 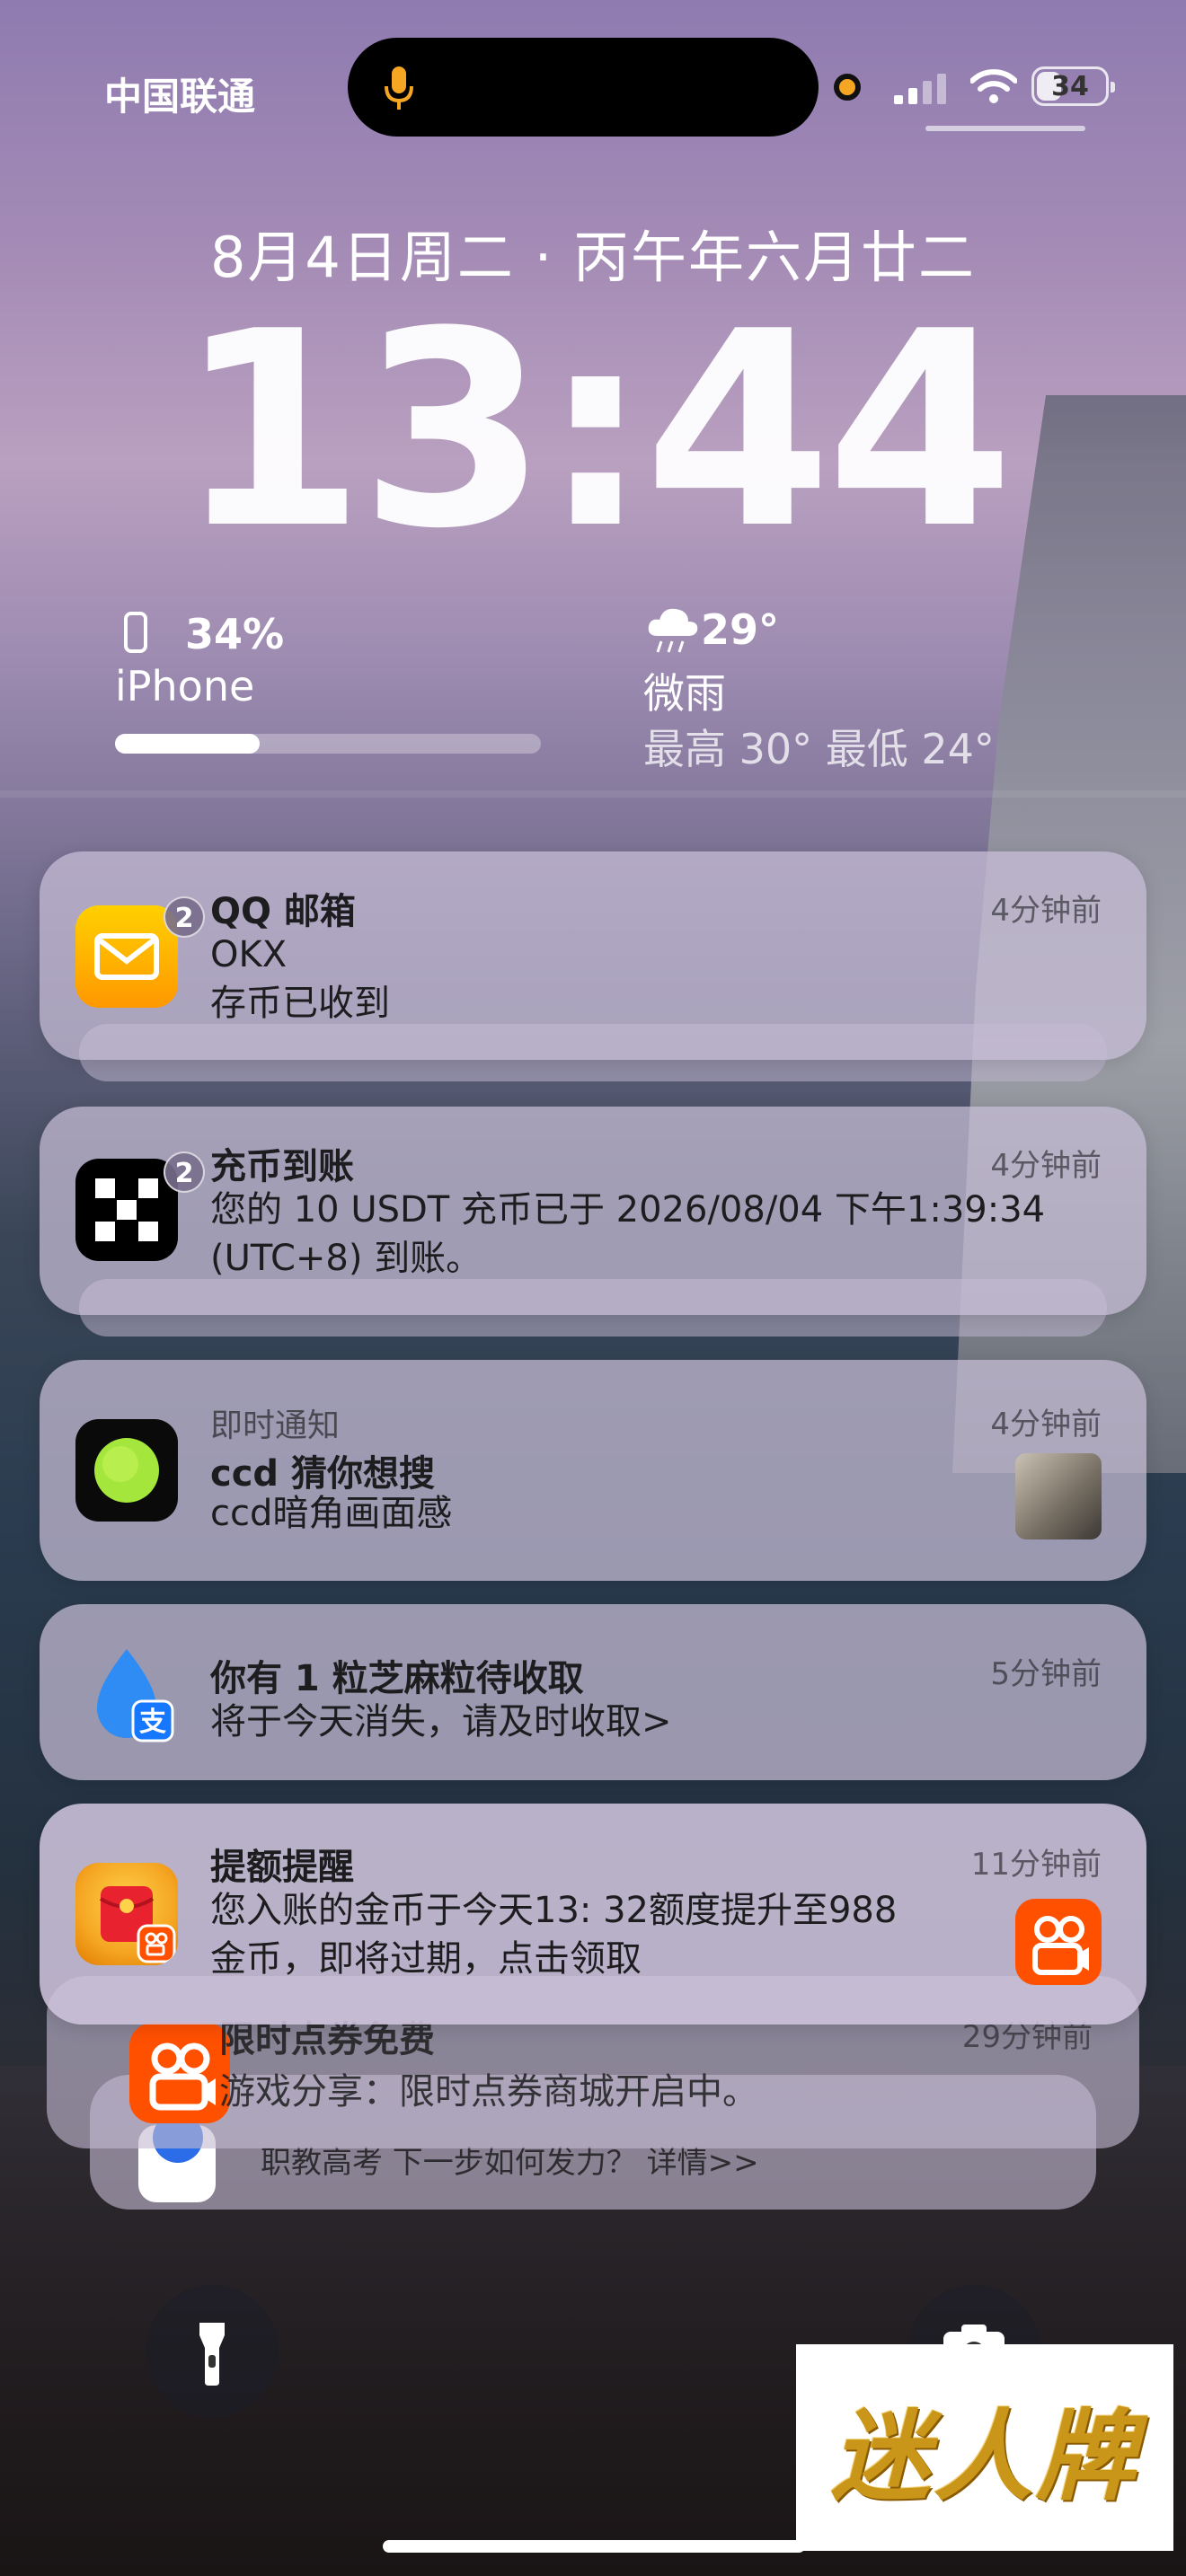 What do you see at coordinates (126, 1210) in the screenshot?
I see `okx-icon` at bounding box center [126, 1210].